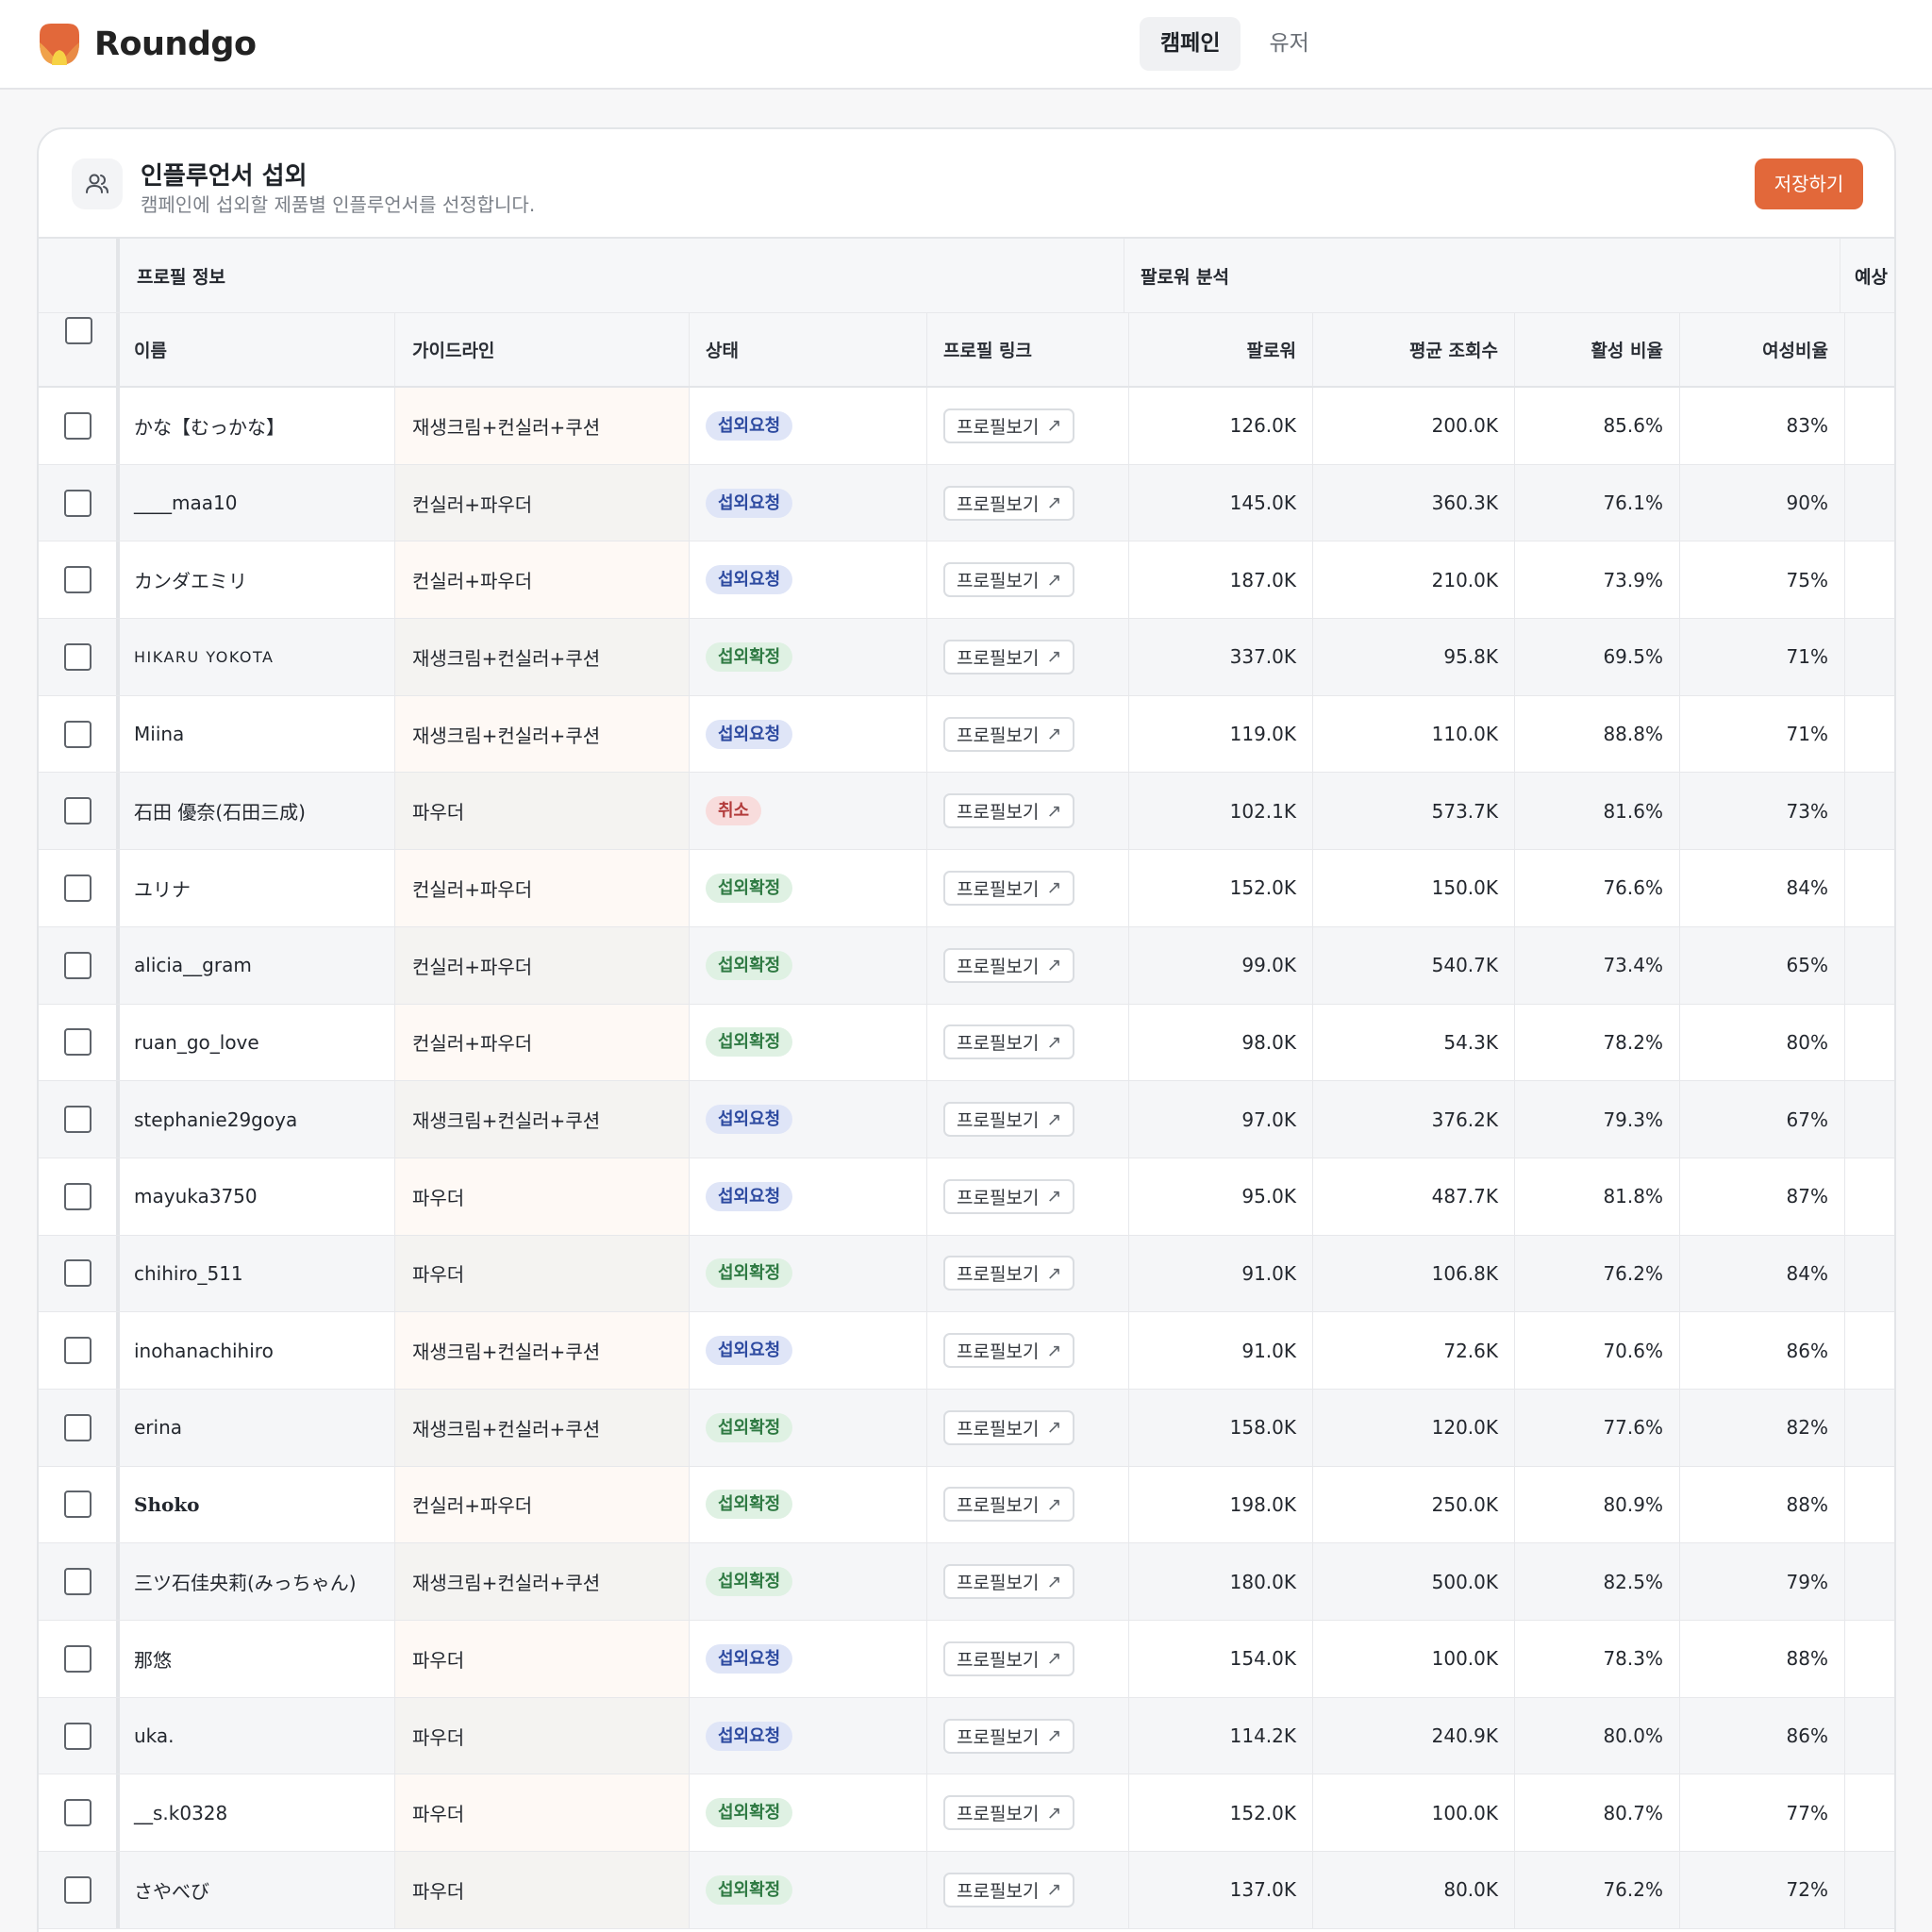 The width and height of the screenshot is (1932, 1932). Describe the element at coordinates (1763, 350) in the screenshot. I see `col-female-ratio: 여성비율` at that location.